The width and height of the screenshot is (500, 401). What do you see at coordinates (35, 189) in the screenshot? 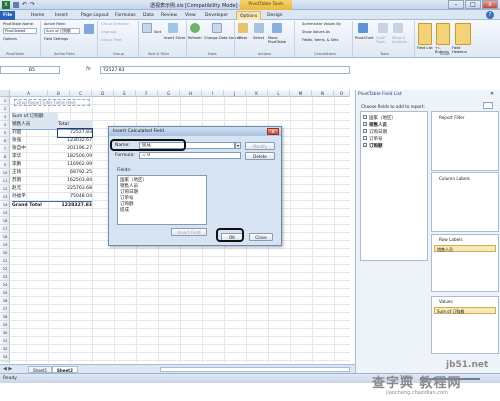
I see `pivot-row-label: 赵元` at bounding box center [35, 189].